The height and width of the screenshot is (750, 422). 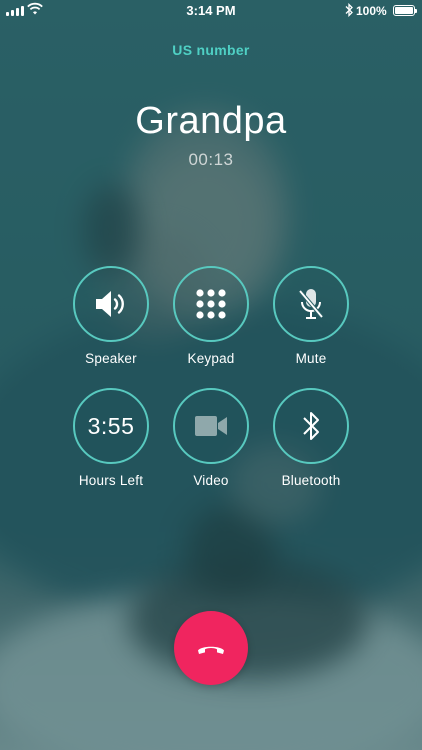 I want to click on battery-percent: 100%, so click(x=371, y=11).